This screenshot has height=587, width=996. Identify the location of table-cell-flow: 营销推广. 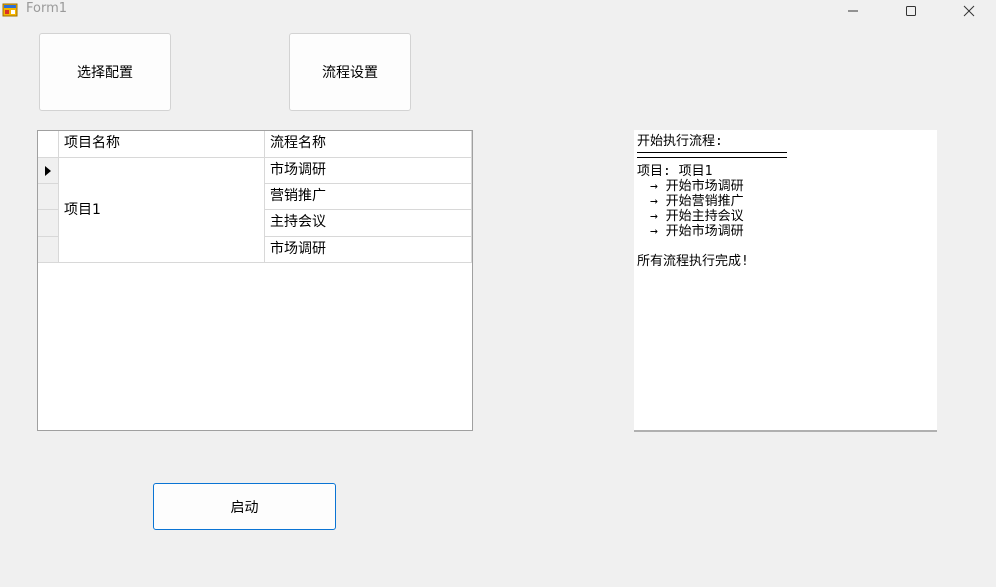
(368, 197).